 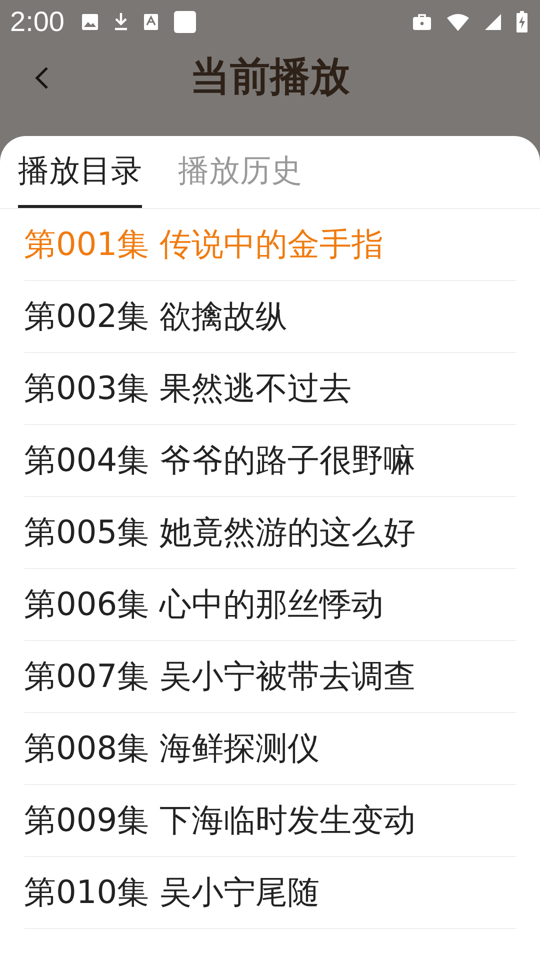 I want to click on episode-item: 第004集 爷爷的路子很野嘛, so click(x=270, y=461).